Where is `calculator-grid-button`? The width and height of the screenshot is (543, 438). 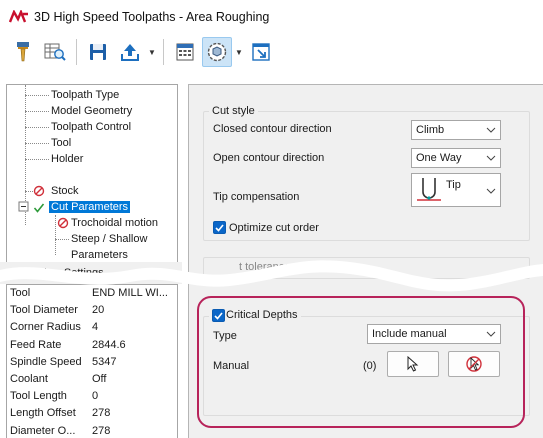
calculator-grid-button is located at coordinates (185, 52).